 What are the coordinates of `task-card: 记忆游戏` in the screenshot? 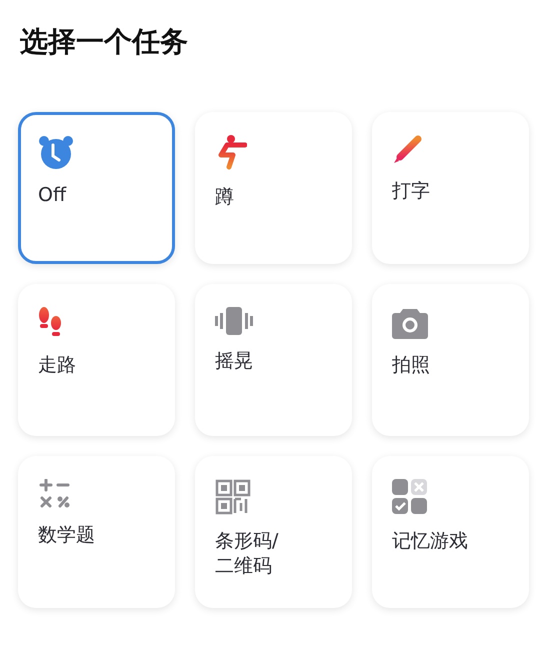 It's located at (450, 532).